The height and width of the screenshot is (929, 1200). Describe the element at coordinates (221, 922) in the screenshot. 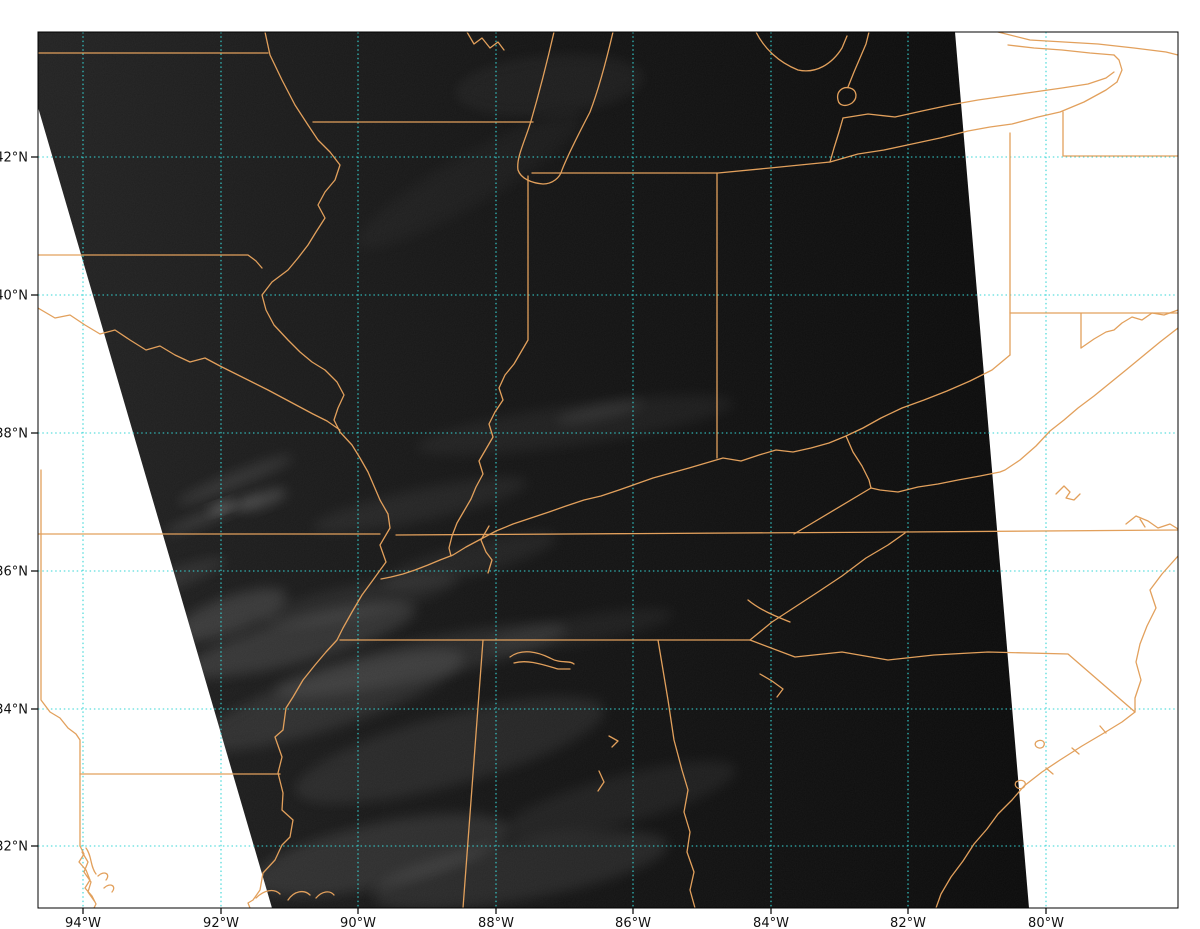

I see `lon-label-92°W: 92°W` at that location.